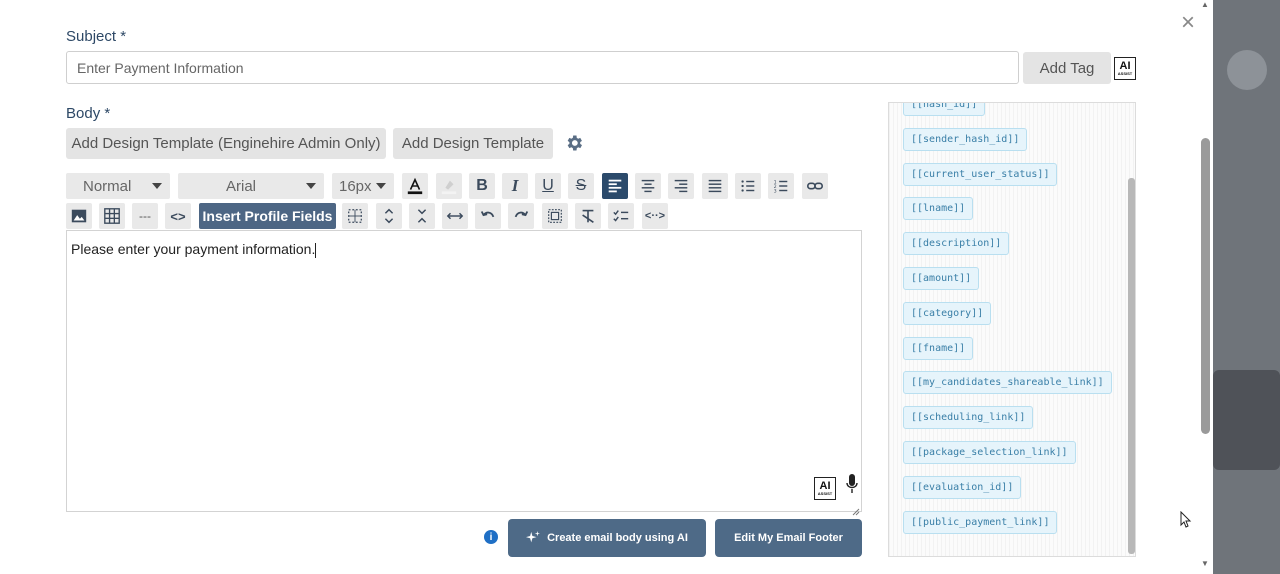 This screenshot has height=574, width=1280. I want to click on align-justify-icon, so click(715, 186).